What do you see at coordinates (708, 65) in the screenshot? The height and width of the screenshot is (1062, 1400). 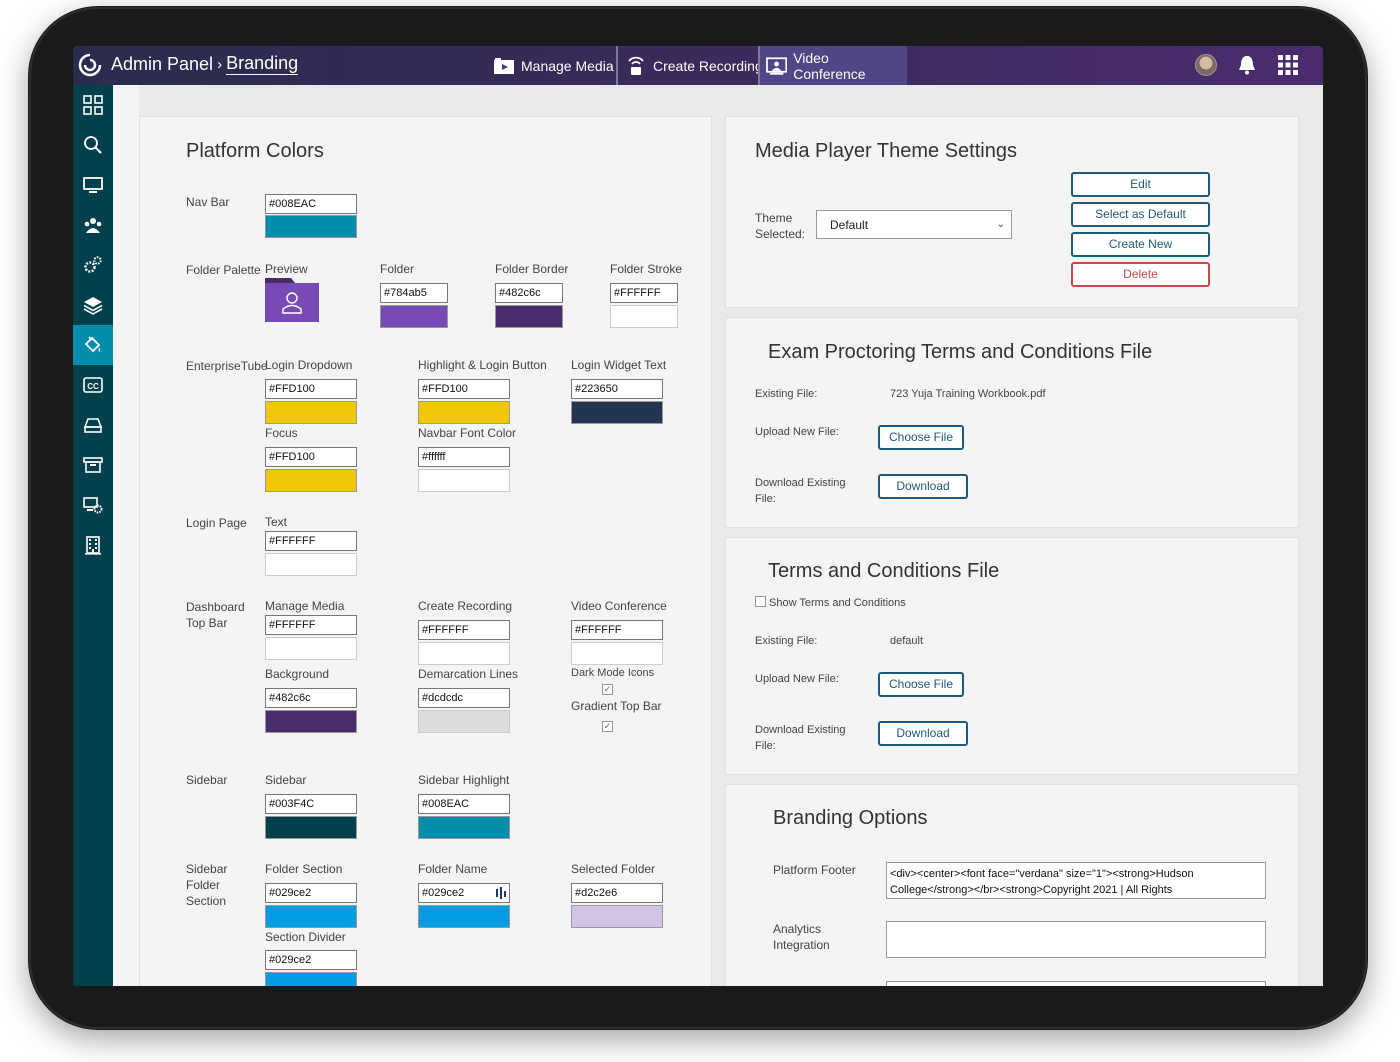 I see `nav-label: Create Recording` at bounding box center [708, 65].